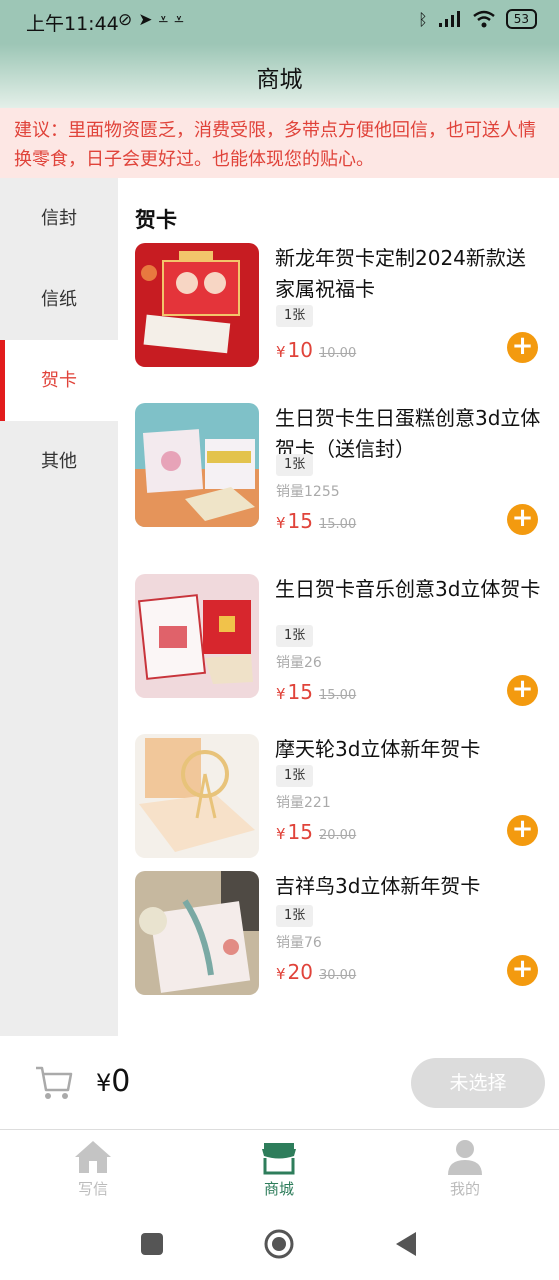 The width and height of the screenshot is (559, 1280). Describe the element at coordinates (279, 80) in the screenshot. I see `page-title: 商城` at that location.